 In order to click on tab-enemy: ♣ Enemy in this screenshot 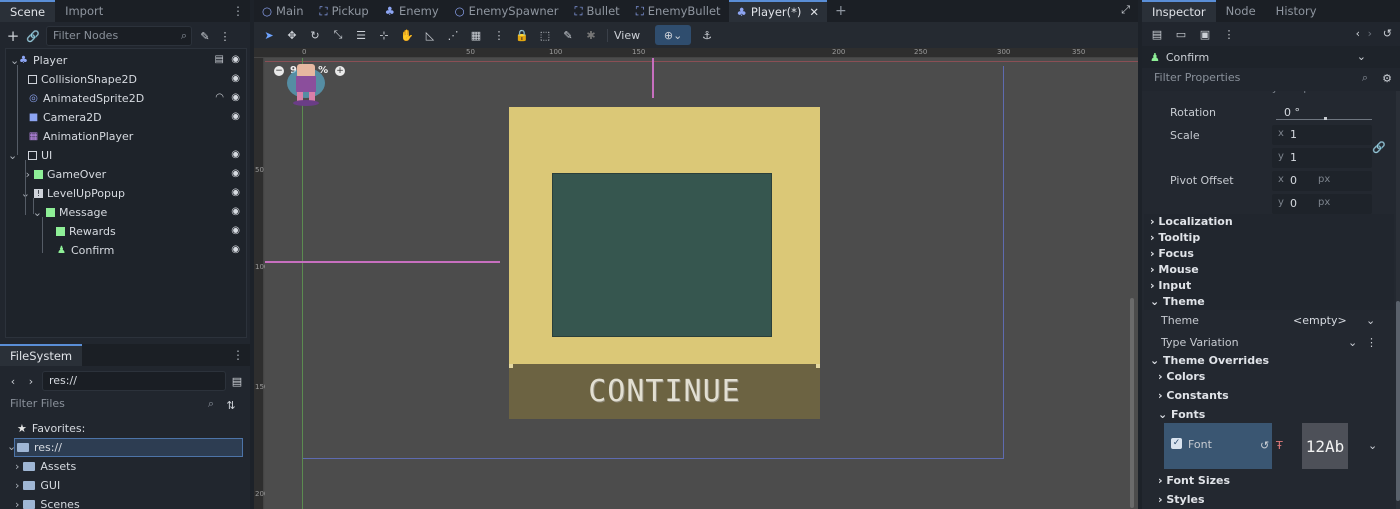, I will do `click(412, 11)`.